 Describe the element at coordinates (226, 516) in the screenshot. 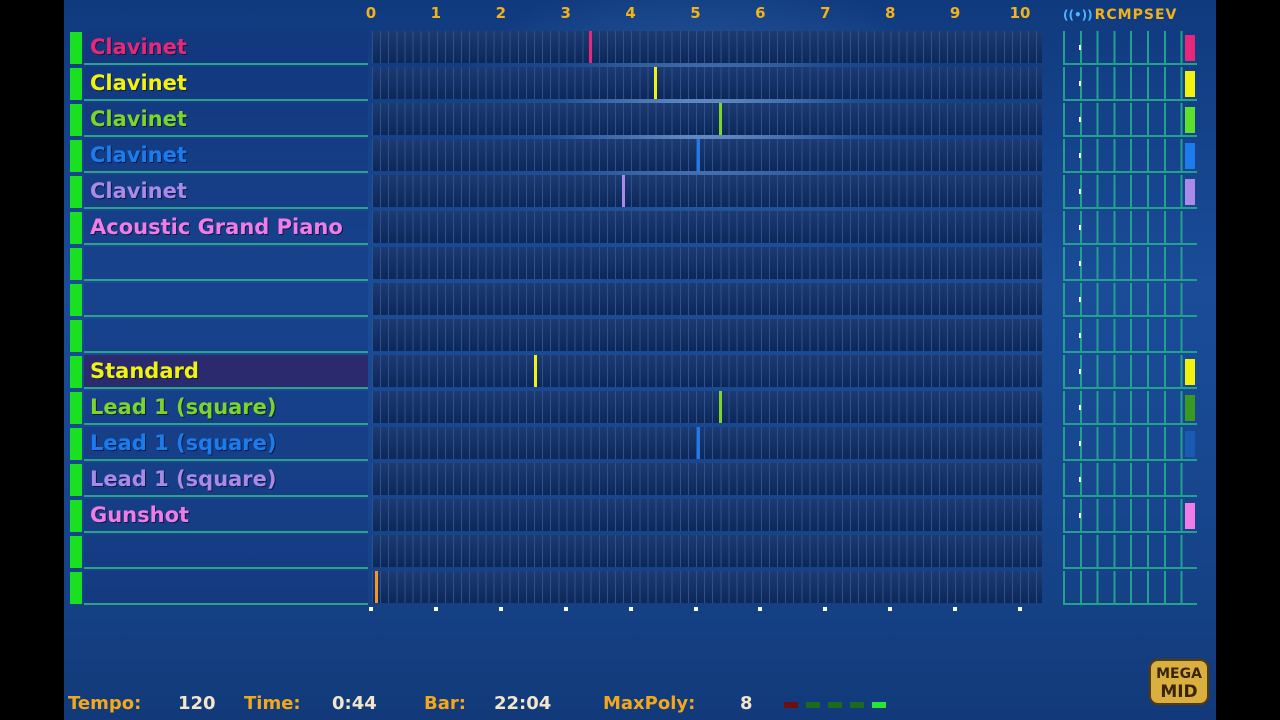

I see `track-name-box: Gunshot` at that location.